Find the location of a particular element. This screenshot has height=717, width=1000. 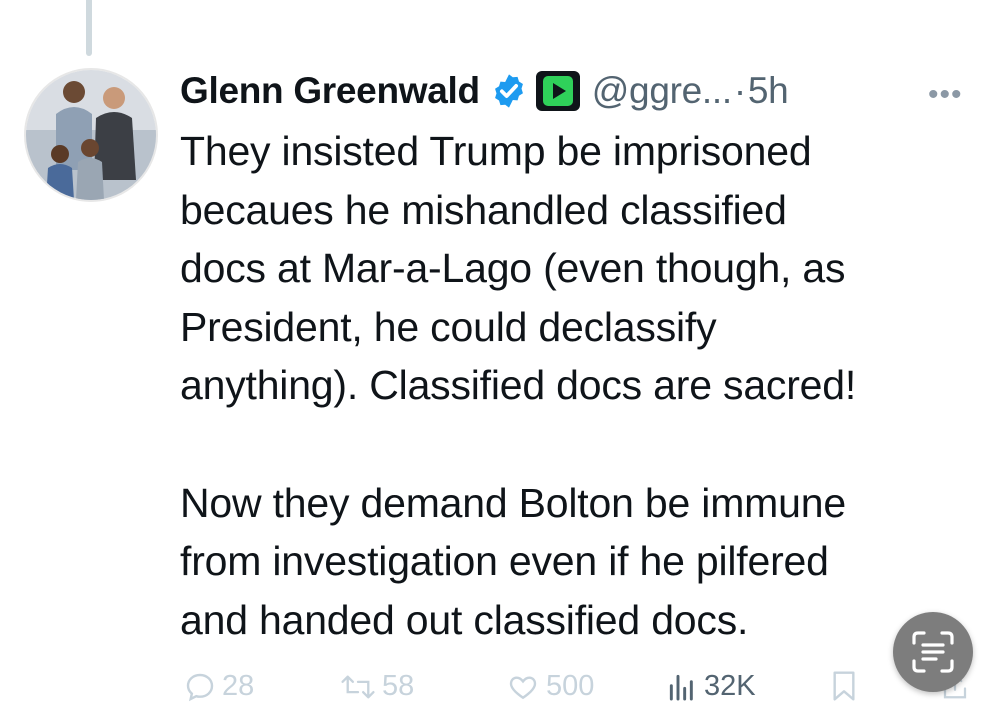

text-scan-button is located at coordinates (933, 652).